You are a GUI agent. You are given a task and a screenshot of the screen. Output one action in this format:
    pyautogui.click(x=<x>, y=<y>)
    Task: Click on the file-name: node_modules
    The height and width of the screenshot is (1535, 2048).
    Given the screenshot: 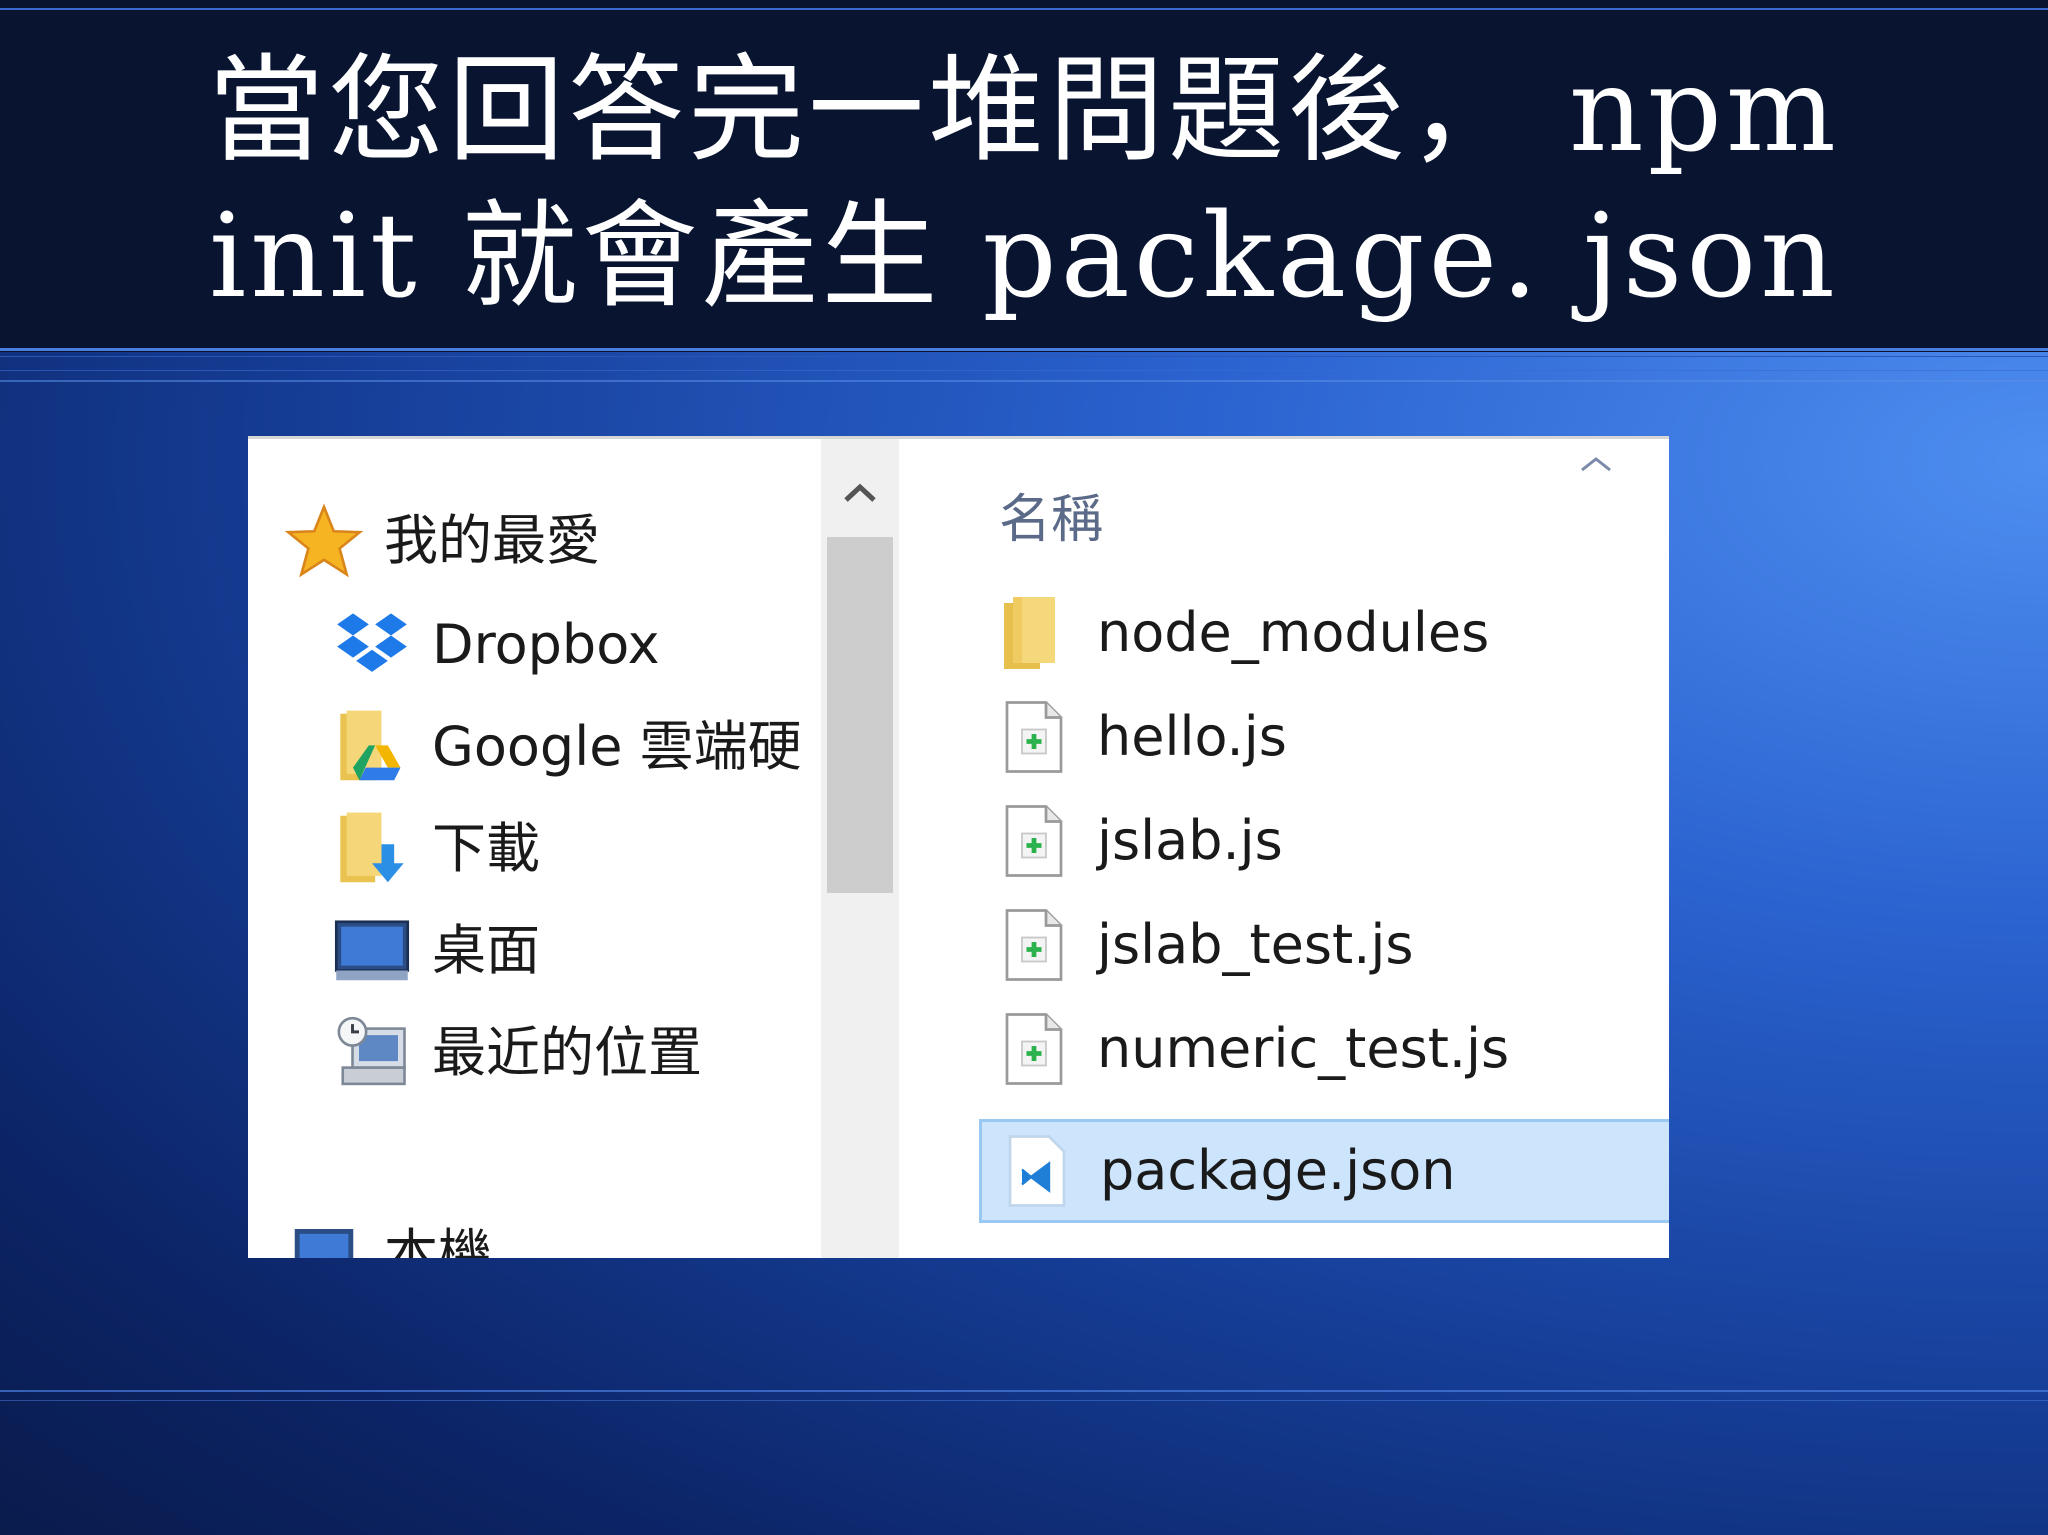 What is the action you would take?
    pyautogui.click(x=1293, y=632)
    